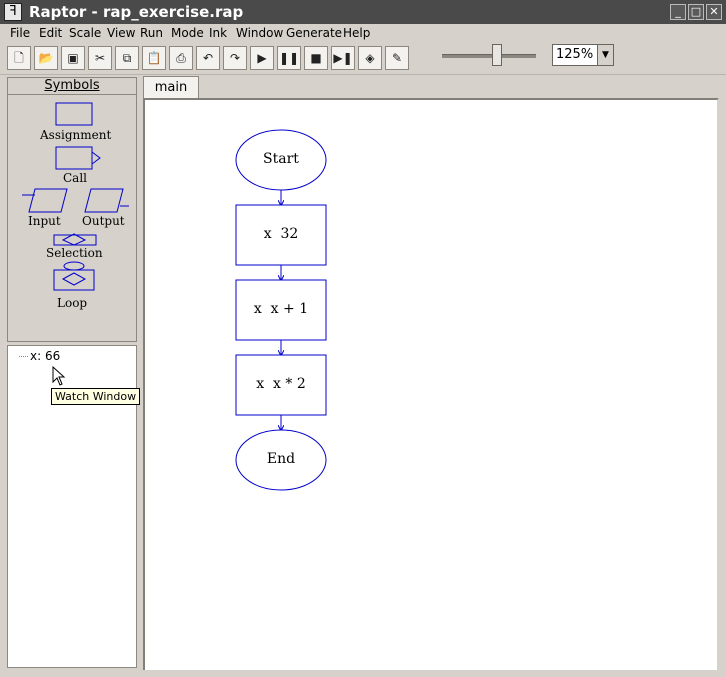  What do you see at coordinates (75, 240) in the screenshot?
I see `selection-symbol-icon` at bounding box center [75, 240].